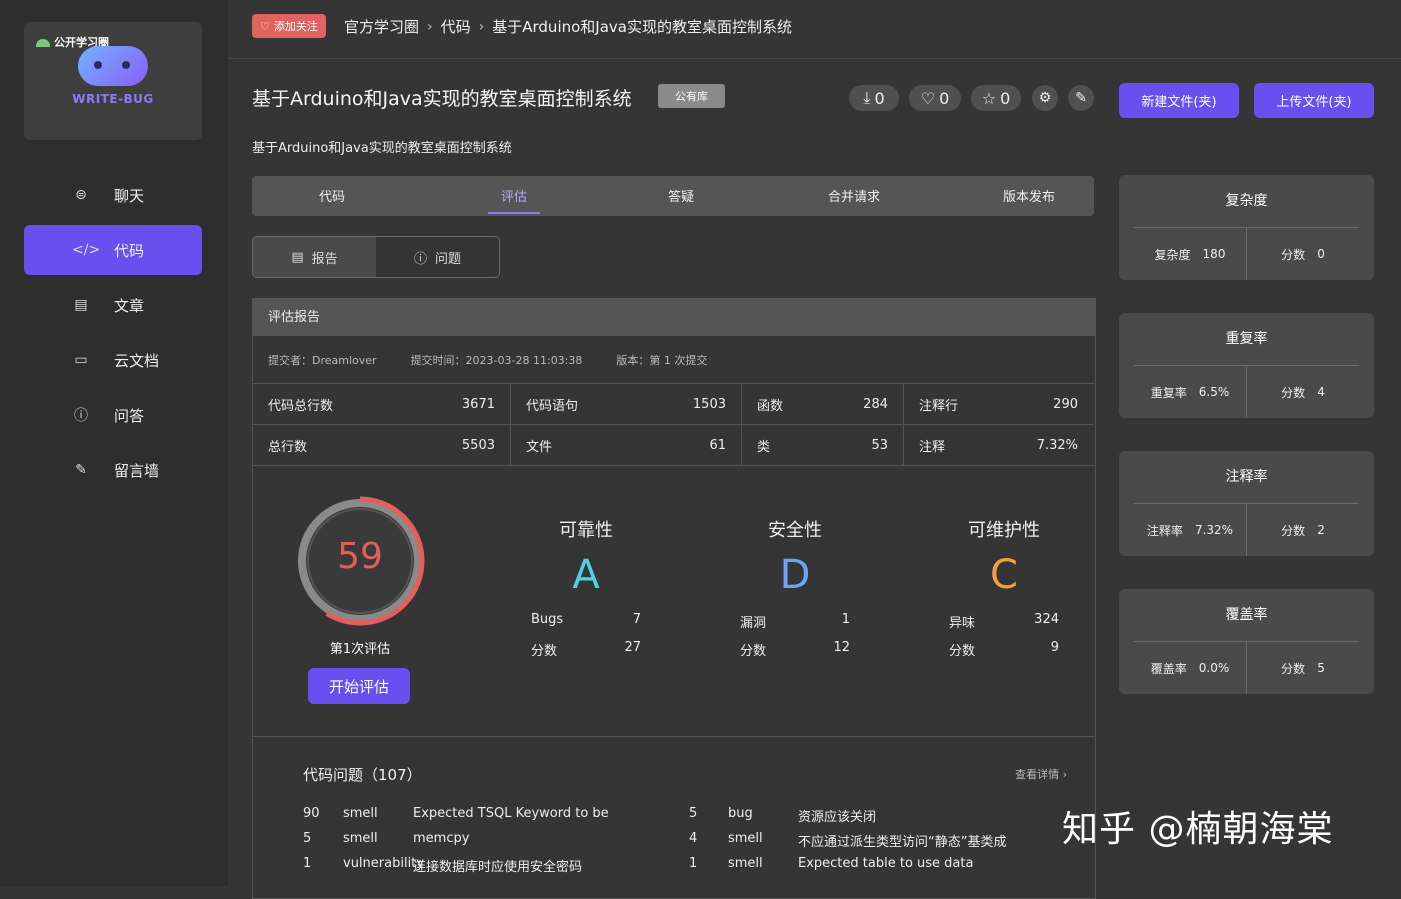 This screenshot has width=1401, height=899. I want to click on nav-item-cloud-docs: ▭ 云文档, so click(113, 360).